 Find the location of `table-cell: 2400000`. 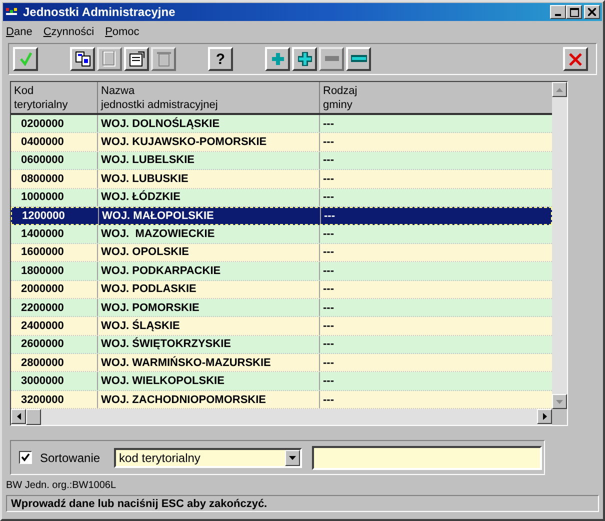

table-cell: 2400000 is located at coordinates (54, 326).